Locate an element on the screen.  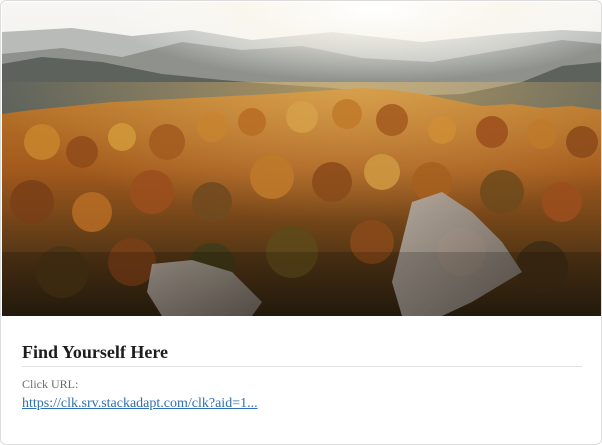
title-divider is located at coordinates (302, 366).